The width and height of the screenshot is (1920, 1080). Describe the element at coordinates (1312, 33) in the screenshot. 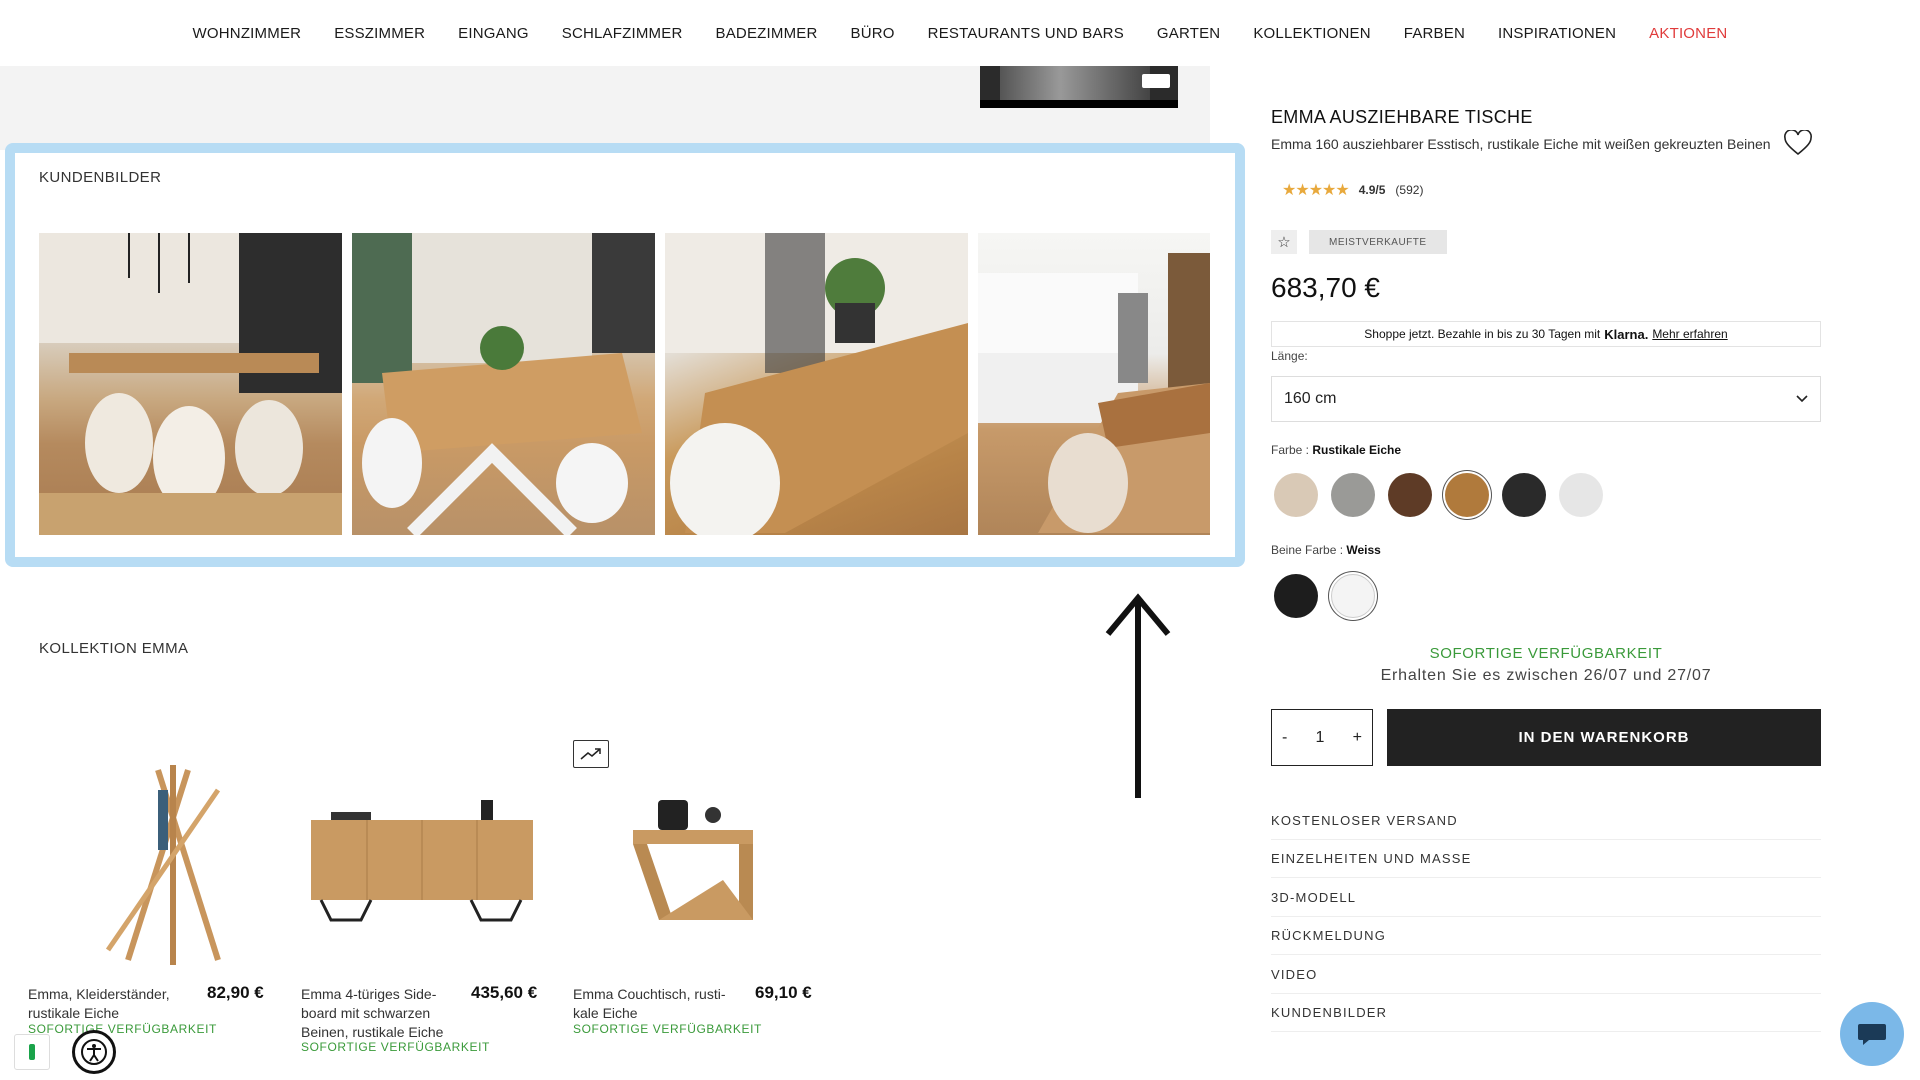

I see `nav-item-kollektionen: KOLLEKTIONEN` at that location.